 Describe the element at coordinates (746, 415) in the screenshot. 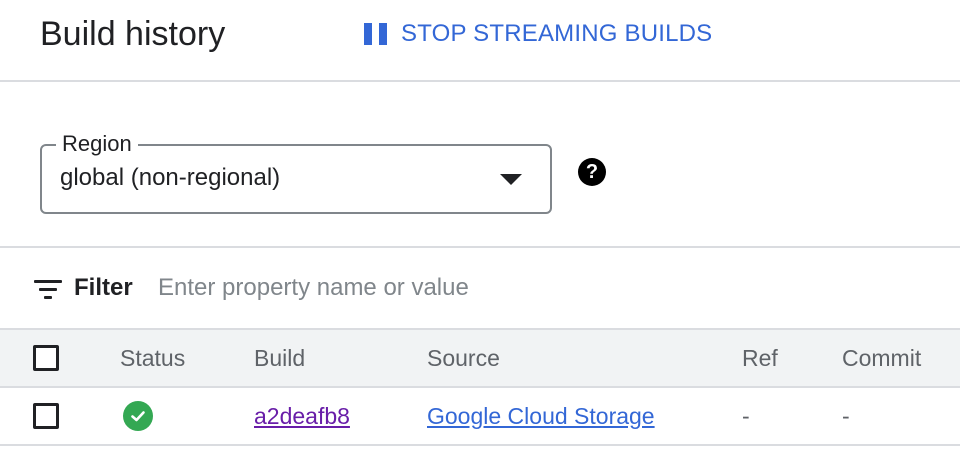

I see `ref-value: -` at that location.